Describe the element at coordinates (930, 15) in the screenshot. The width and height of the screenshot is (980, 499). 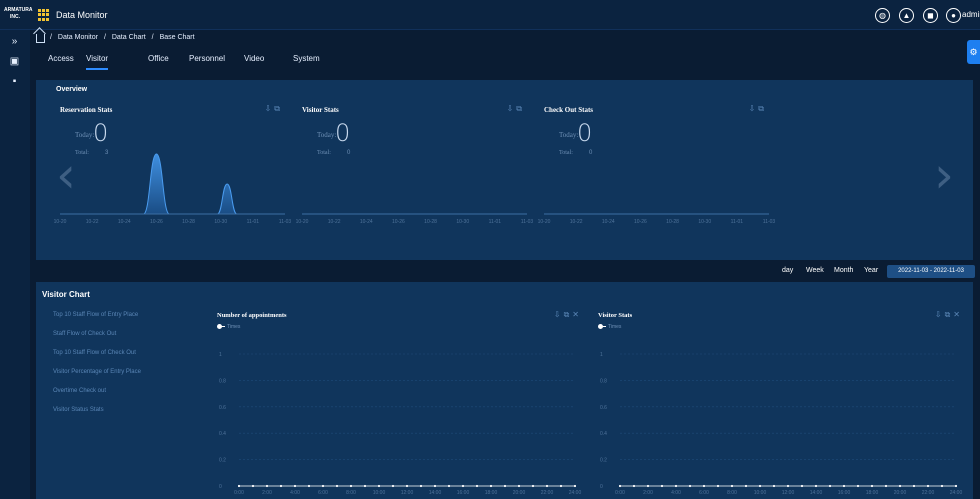
I see `help-icon: ◼` at that location.